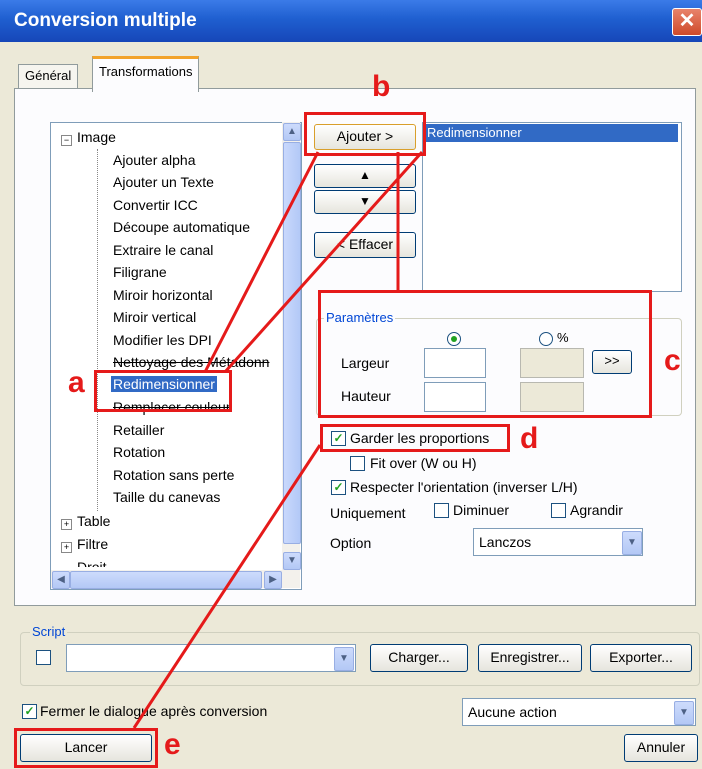 Image resolution: width=702 pixels, height=769 pixels. I want to click on annotation-label-c: c, so click(672, 360).